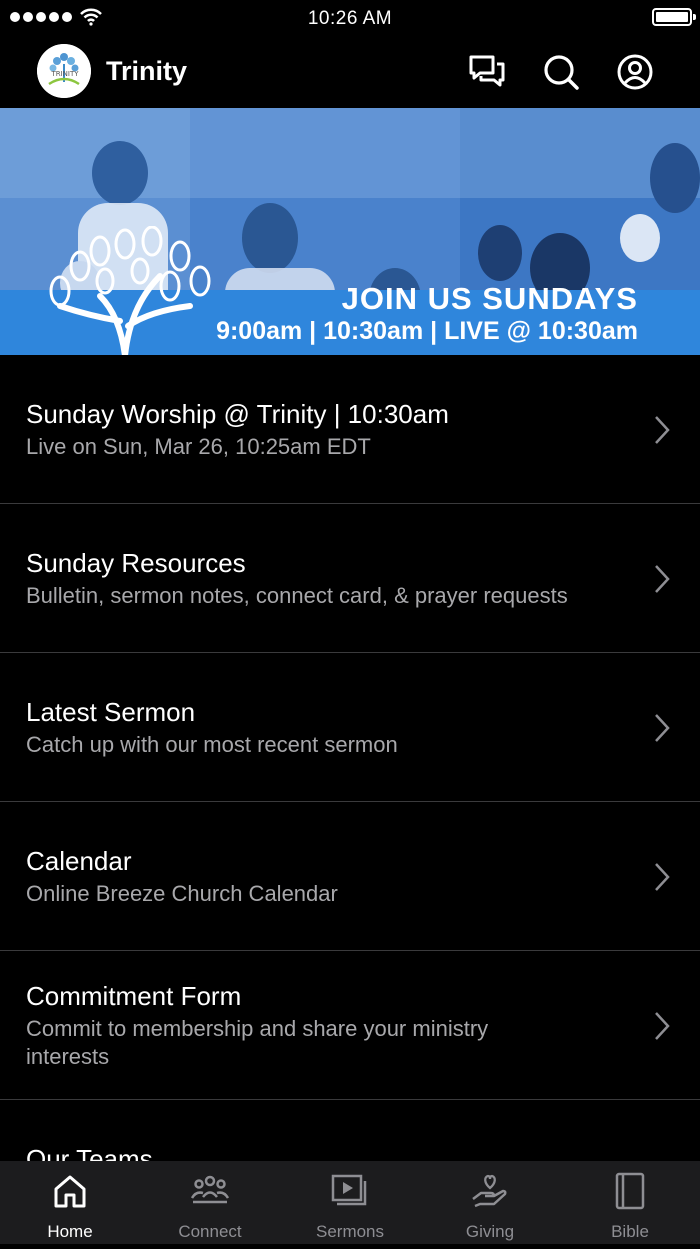  I want to click on bottom-tab-bar: Home Connect Sermons Giving Bible, so click(350, 1202).